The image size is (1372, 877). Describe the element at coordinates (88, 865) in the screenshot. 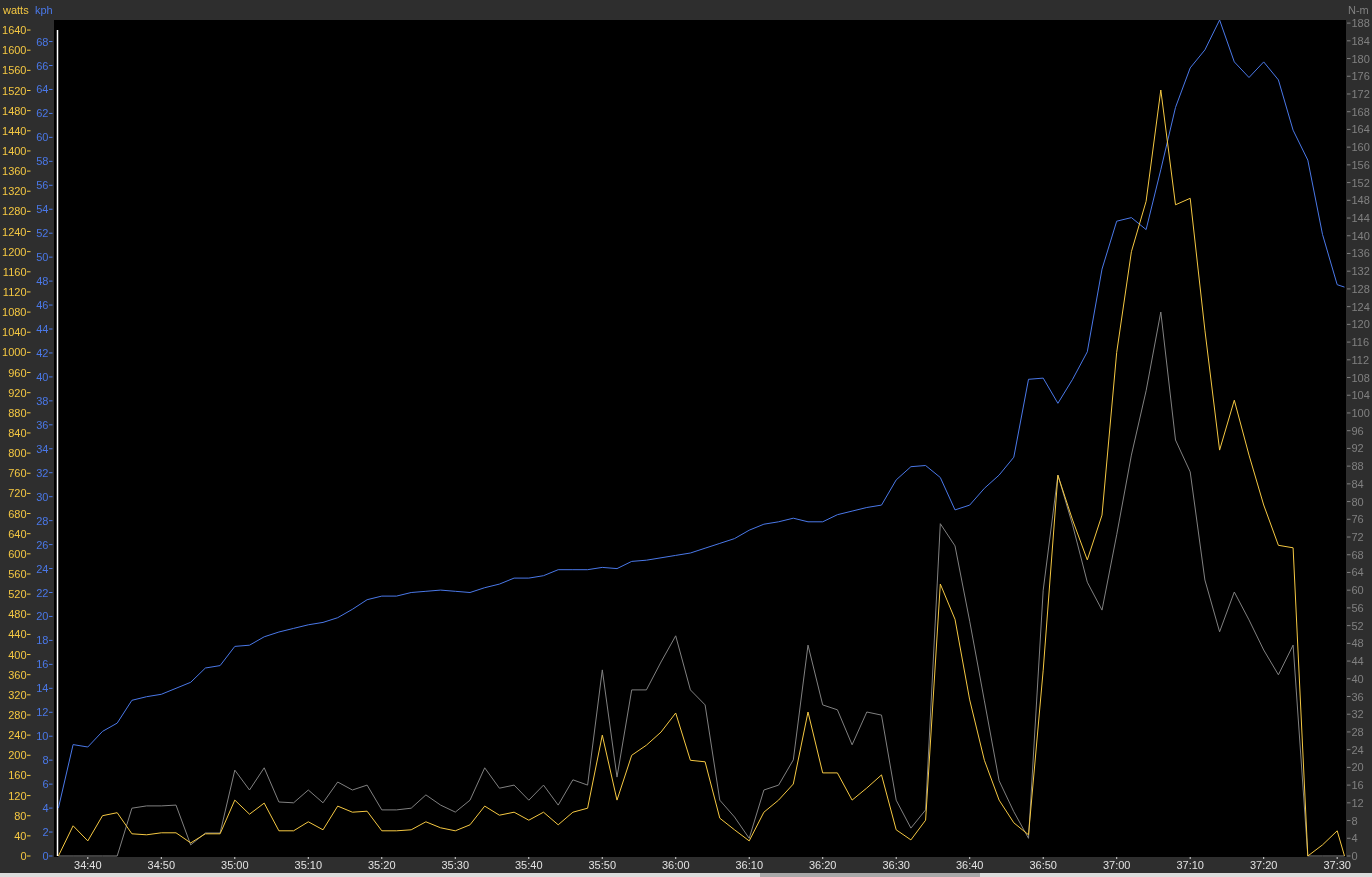

I see `time-tick-label: 34:40` at that location.